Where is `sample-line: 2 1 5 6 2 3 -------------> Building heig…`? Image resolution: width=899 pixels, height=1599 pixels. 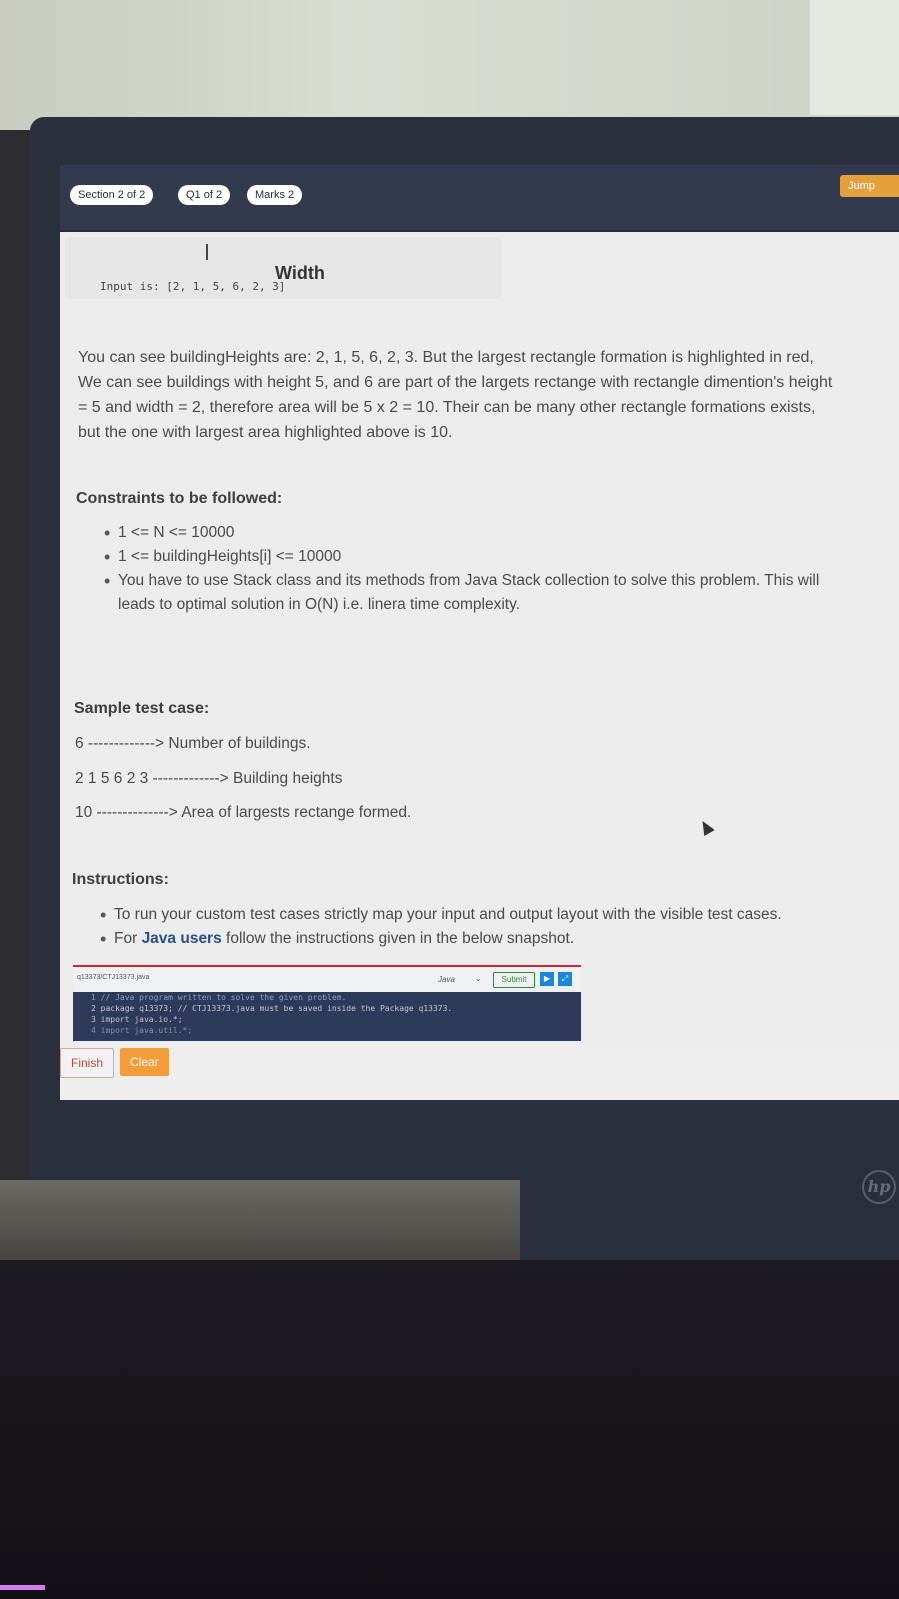
sample-line: 2 1 5 6 2 3 -------------> Building heig… is located at coordinates (209, 778).